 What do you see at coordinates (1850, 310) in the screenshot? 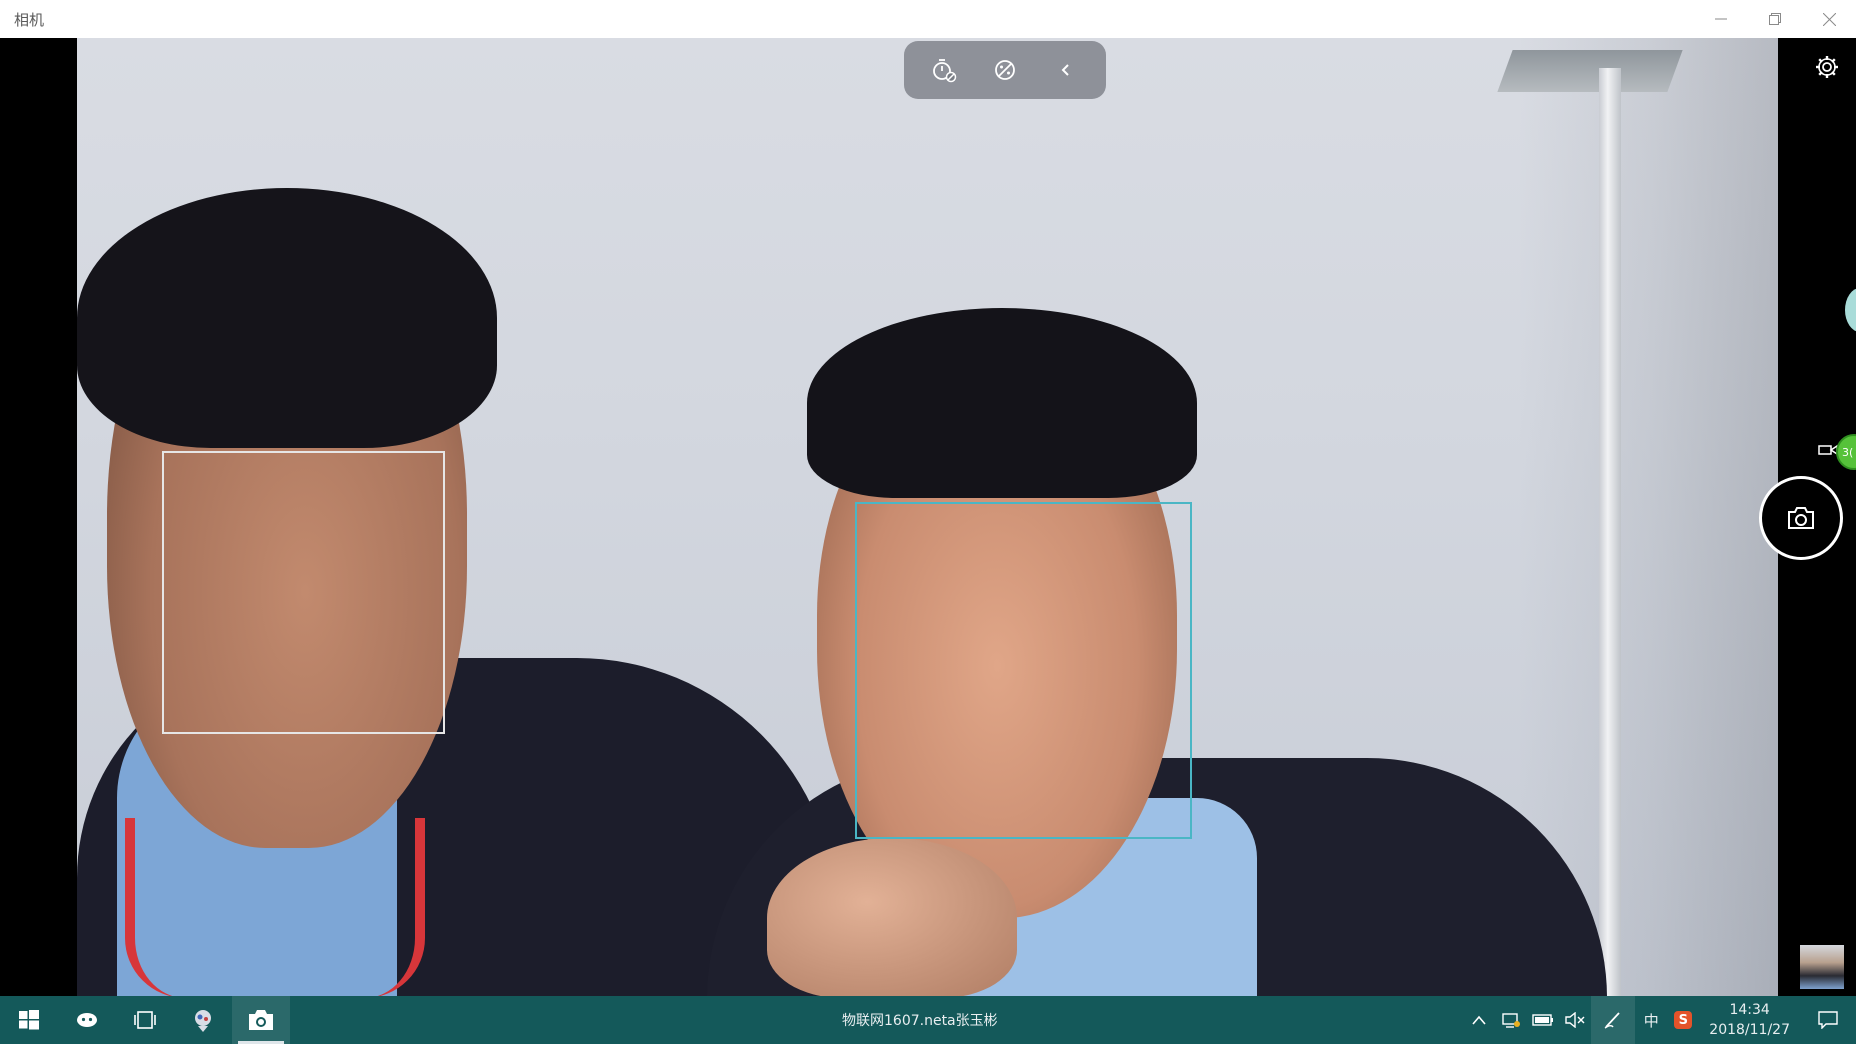
I see `side-handle` at bounding box center [1850, 310].